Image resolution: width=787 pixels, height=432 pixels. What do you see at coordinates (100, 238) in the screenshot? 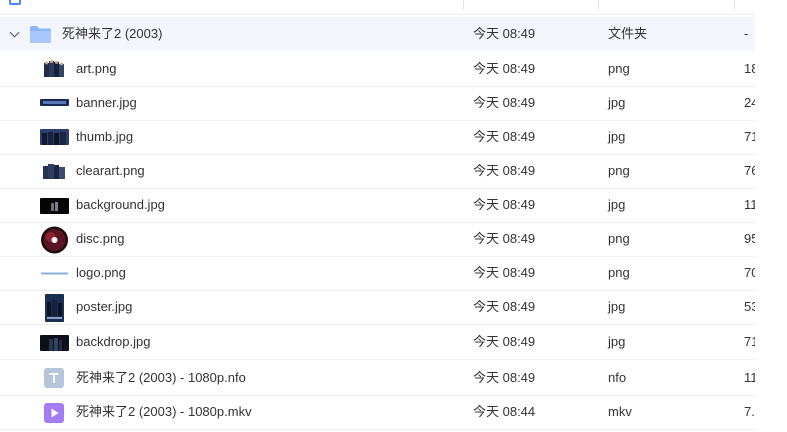
I see `file-name: disc.png` at bounding box center [100, 238].